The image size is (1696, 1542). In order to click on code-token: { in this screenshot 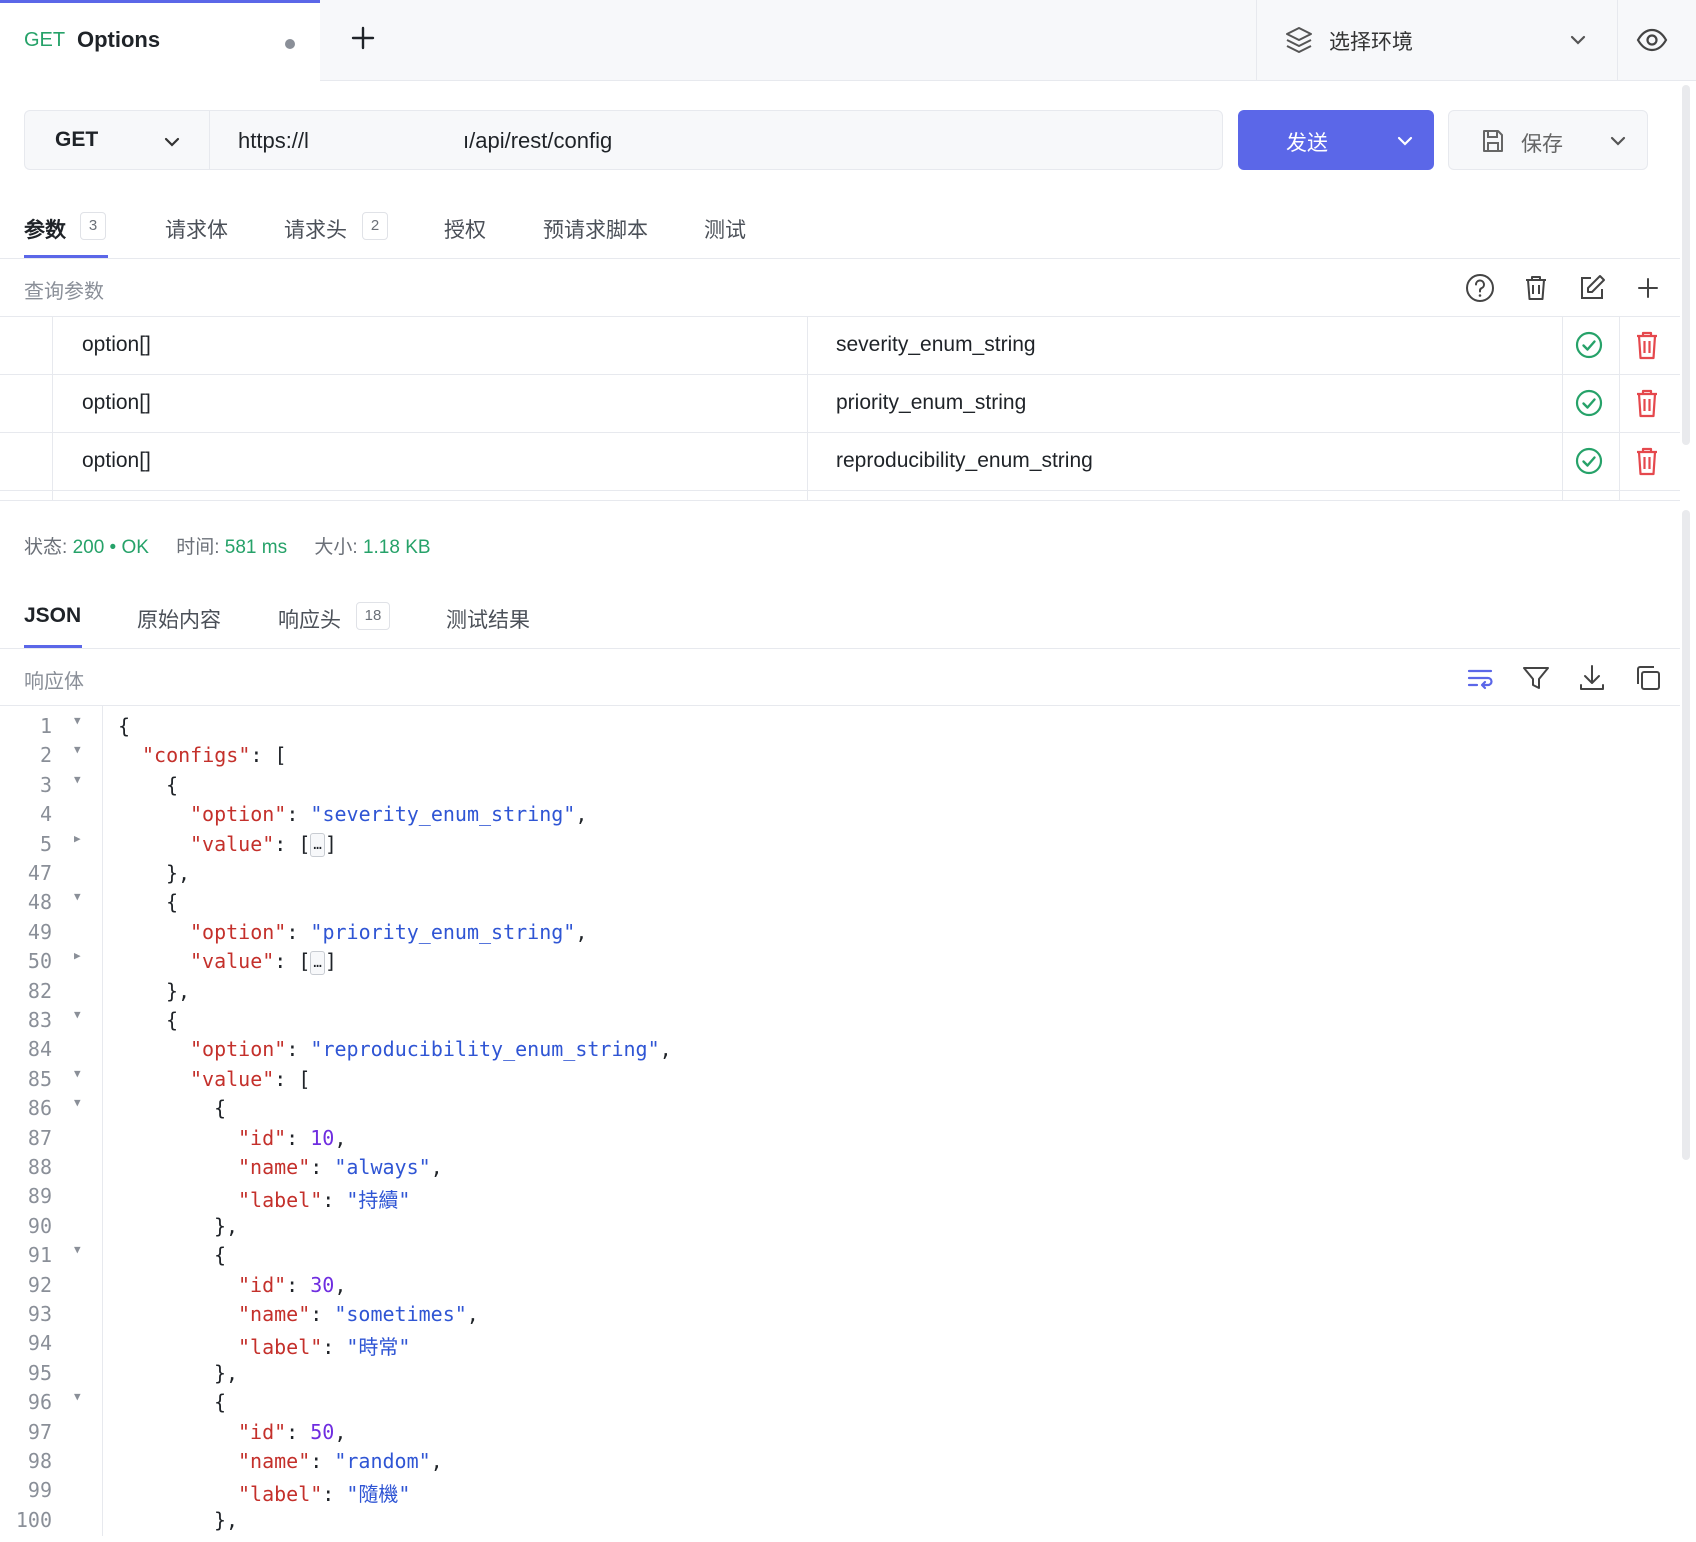, I will do `click(124, 726)`.